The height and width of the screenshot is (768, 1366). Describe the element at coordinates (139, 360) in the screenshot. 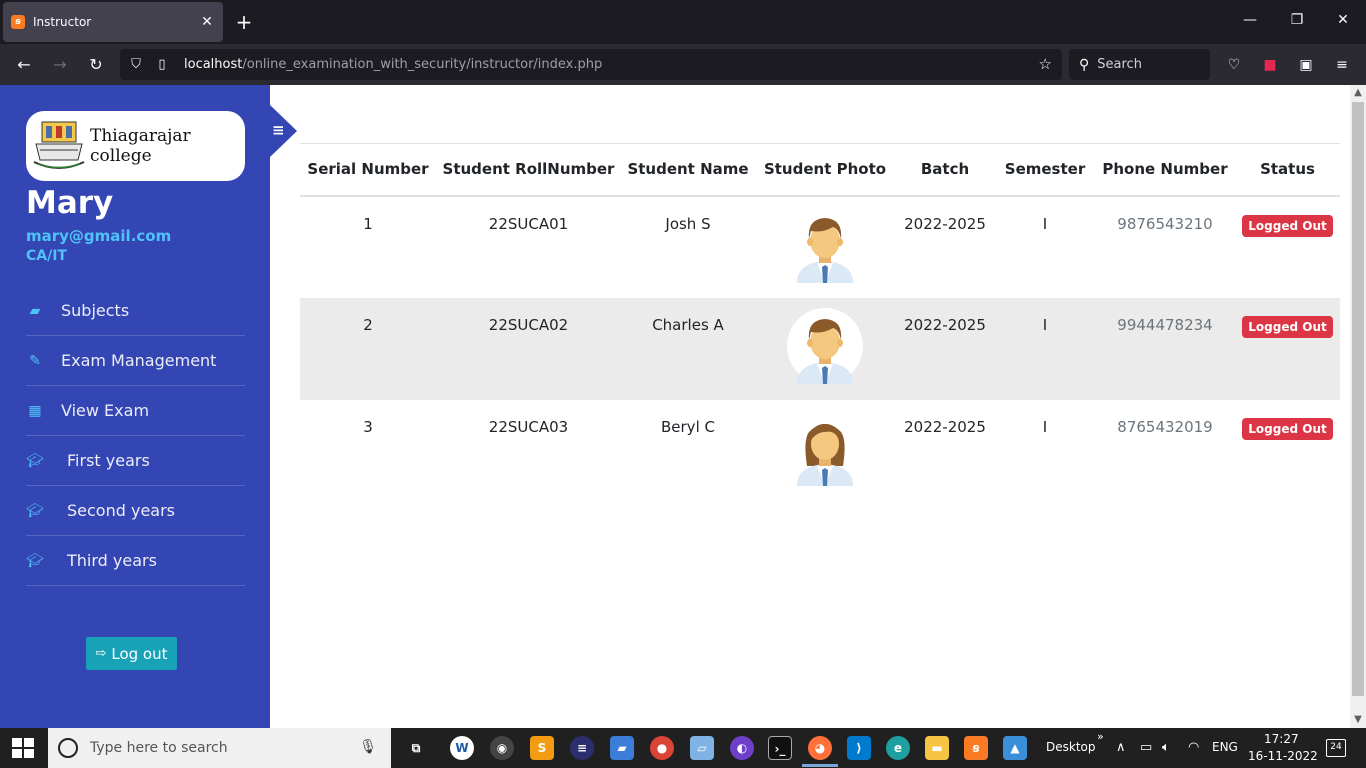

I see `sidebar-item-label: Exam Management` at that location.